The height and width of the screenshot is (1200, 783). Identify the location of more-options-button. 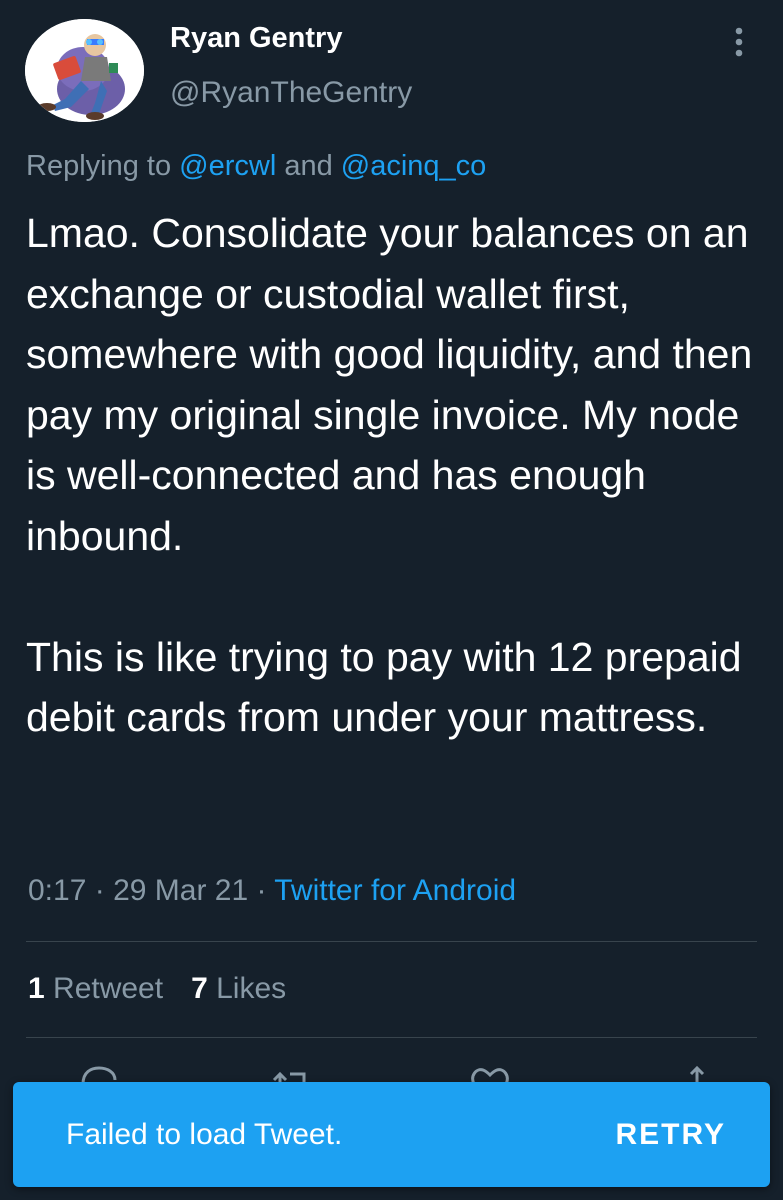
(739, 42).